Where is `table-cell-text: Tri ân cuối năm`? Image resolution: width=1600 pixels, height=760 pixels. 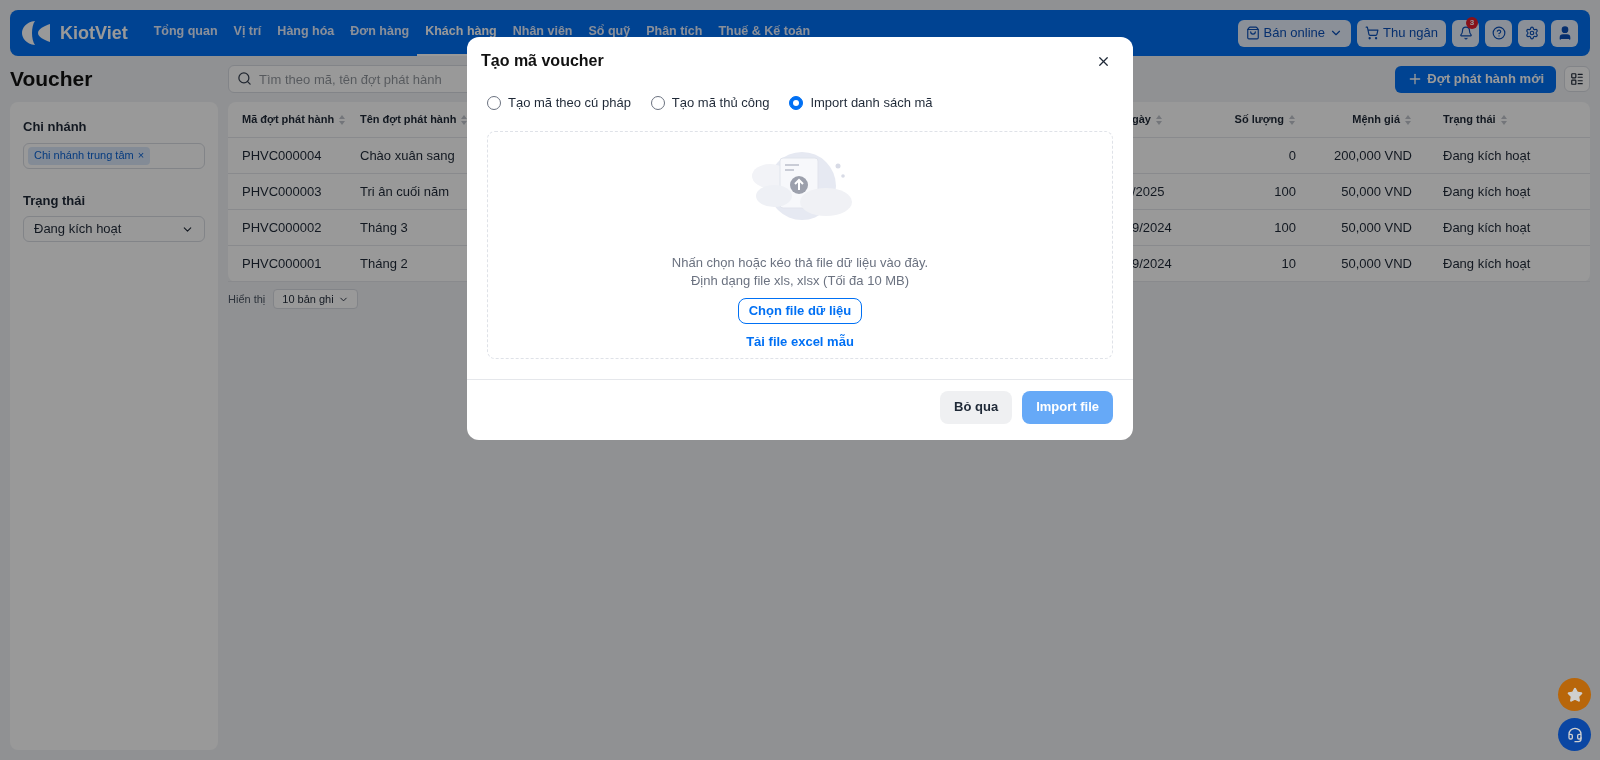
table-cell-text: Tri ân cuối năm is located at coordinates (405, 191).